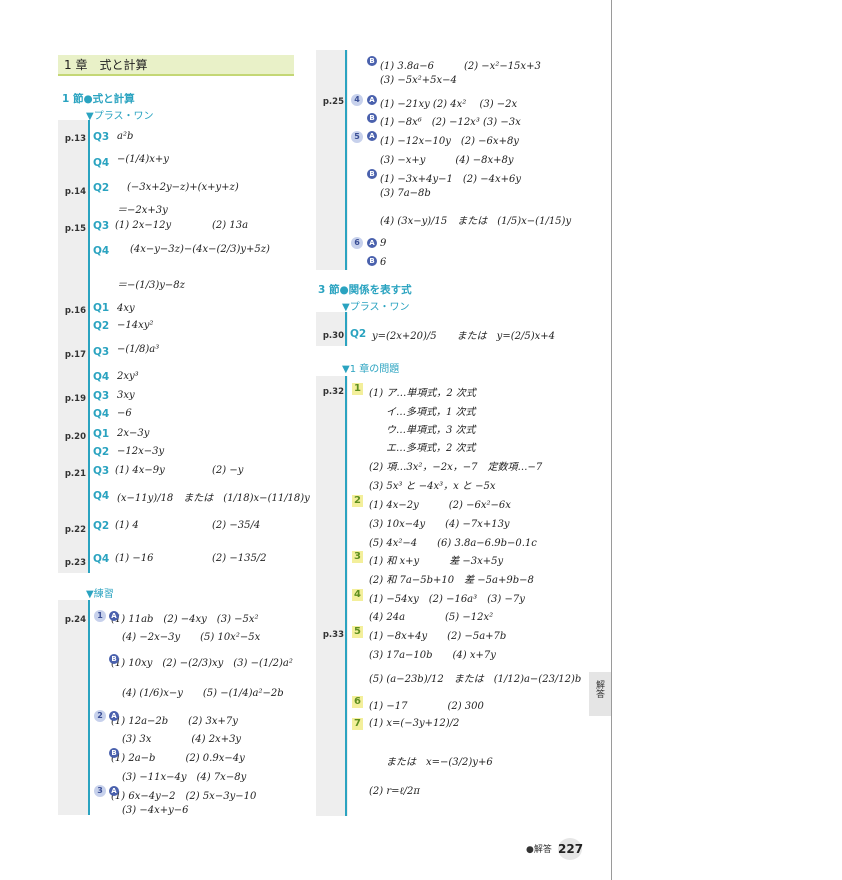 The image size is (842, 880). Describe the element at coordinates (75, 192) in the screenshot. I see `page-ref: p.14` at that location.